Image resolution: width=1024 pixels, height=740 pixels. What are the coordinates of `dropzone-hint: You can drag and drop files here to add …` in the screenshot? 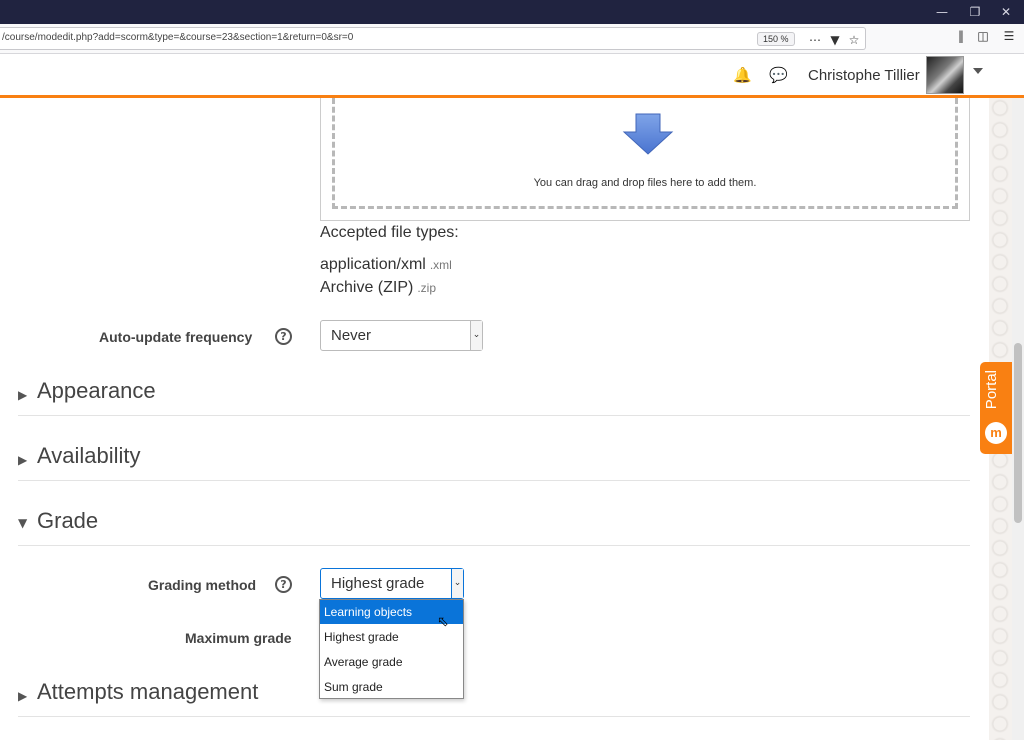 It's located at (645, 183).